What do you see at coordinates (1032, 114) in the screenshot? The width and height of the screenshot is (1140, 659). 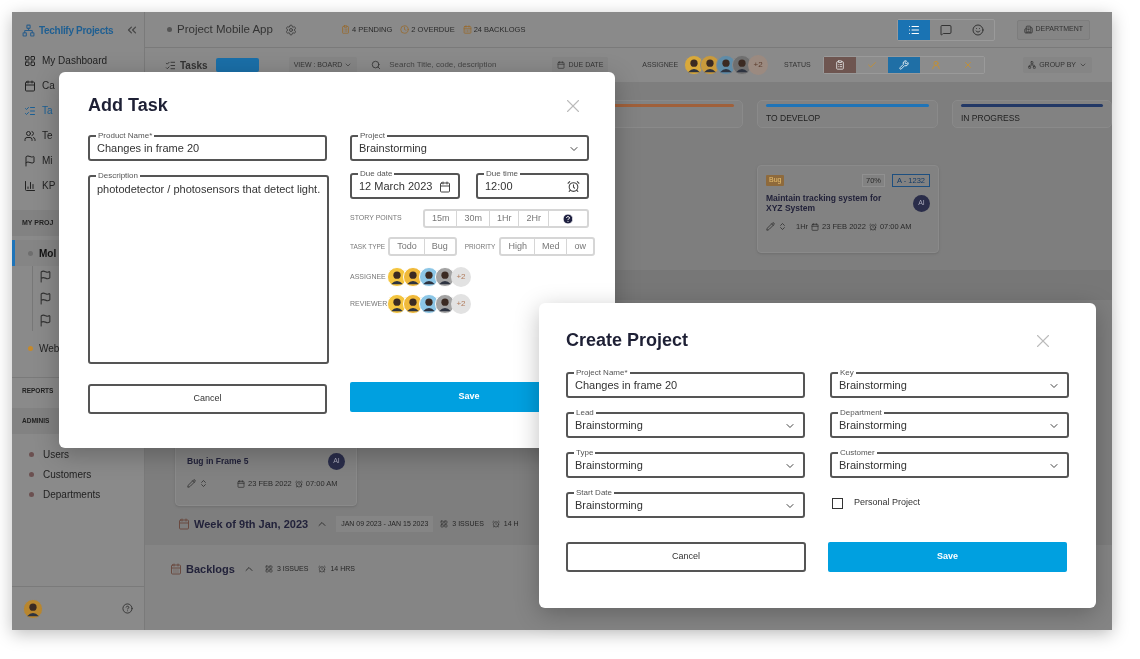 I see `column-header: IN PROGRESS` at bounding box center [1032, 114].